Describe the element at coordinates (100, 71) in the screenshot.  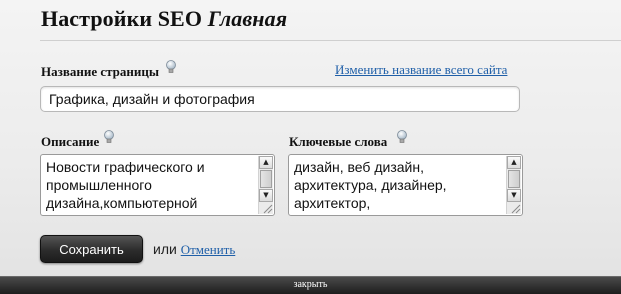
I see `page-name-label: Название страницы` at that location.